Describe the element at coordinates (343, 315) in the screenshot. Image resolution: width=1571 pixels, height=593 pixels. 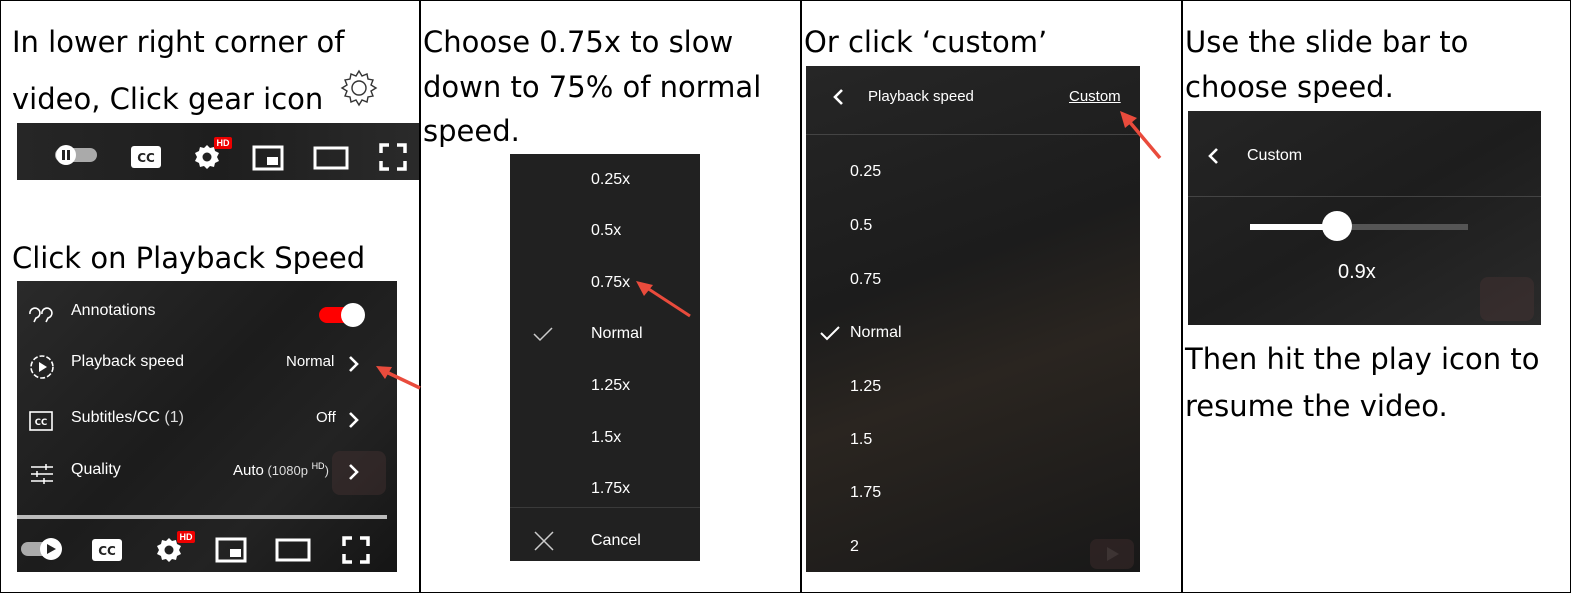
I see `annotations-toggle` at that location.